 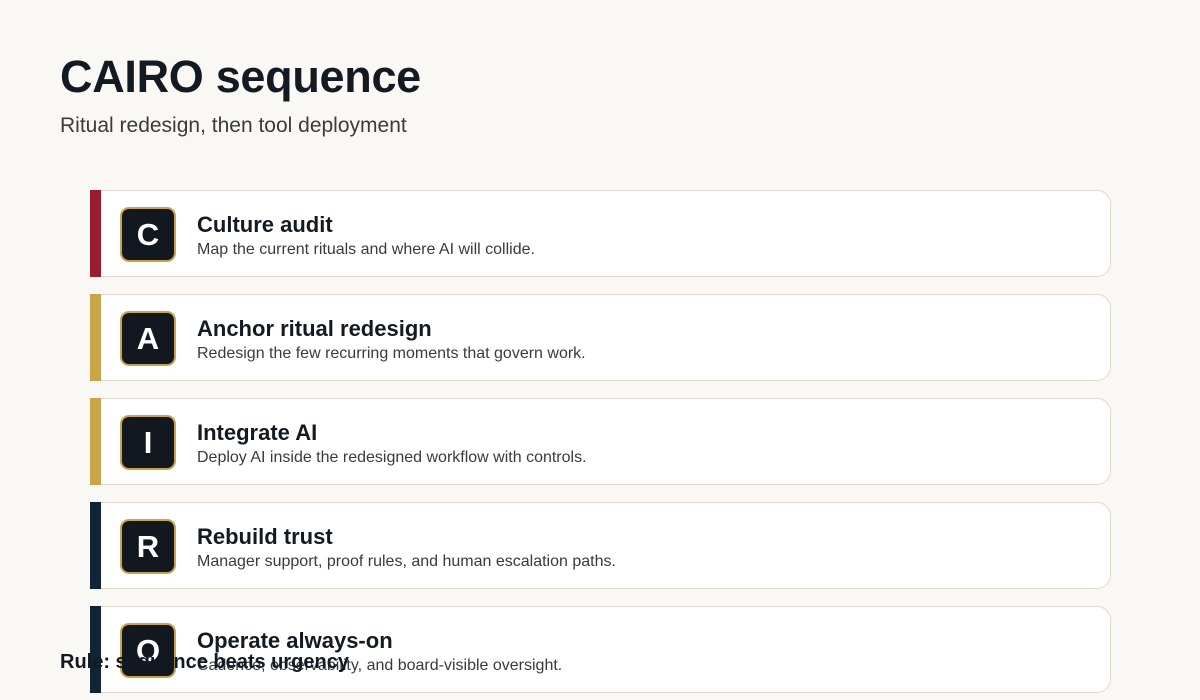 What do you see at coordinates (240, 76) in the screenshot?
I see `page-title: CAIRO sequence` at bounding box center [240, 76].